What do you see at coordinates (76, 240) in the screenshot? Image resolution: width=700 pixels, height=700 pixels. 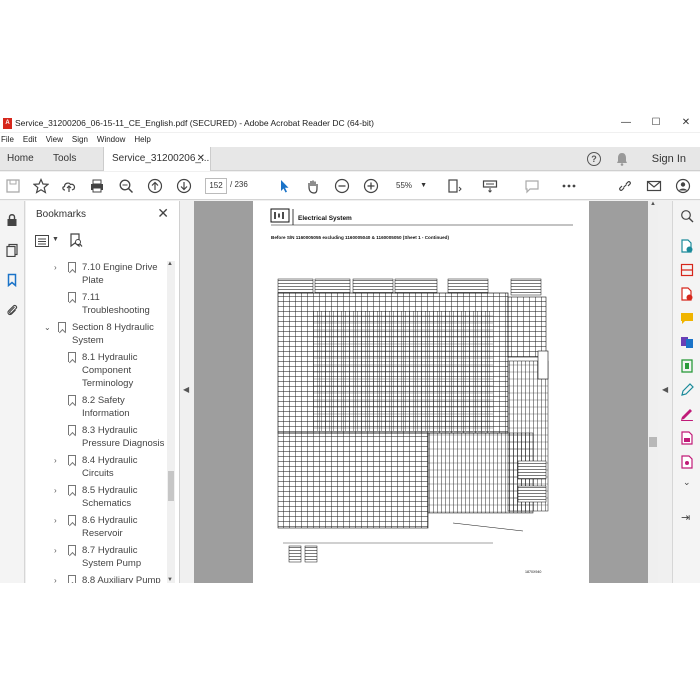 I see `find-bookmark-icon` at bounding box center [76, 240].